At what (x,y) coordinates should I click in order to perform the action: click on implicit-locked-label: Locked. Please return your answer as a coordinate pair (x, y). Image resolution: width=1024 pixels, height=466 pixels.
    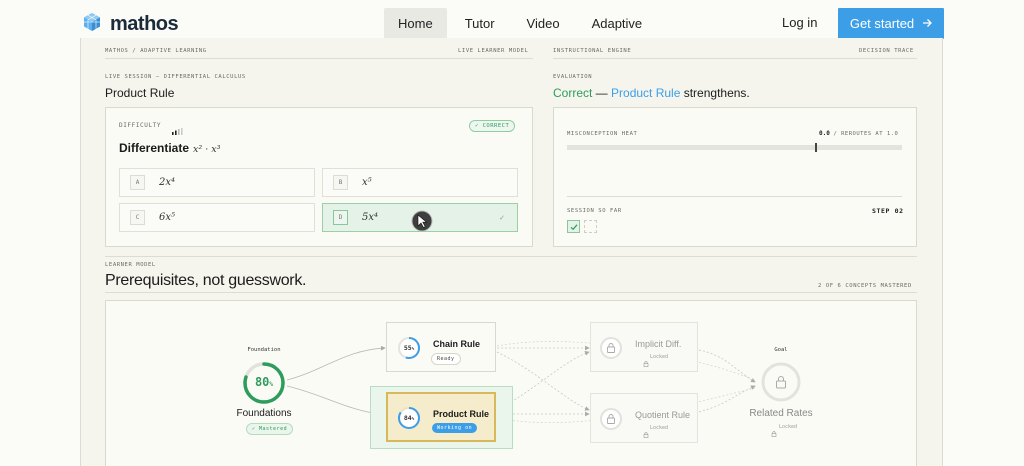
    Looking at the image, I should click on (659, 357).